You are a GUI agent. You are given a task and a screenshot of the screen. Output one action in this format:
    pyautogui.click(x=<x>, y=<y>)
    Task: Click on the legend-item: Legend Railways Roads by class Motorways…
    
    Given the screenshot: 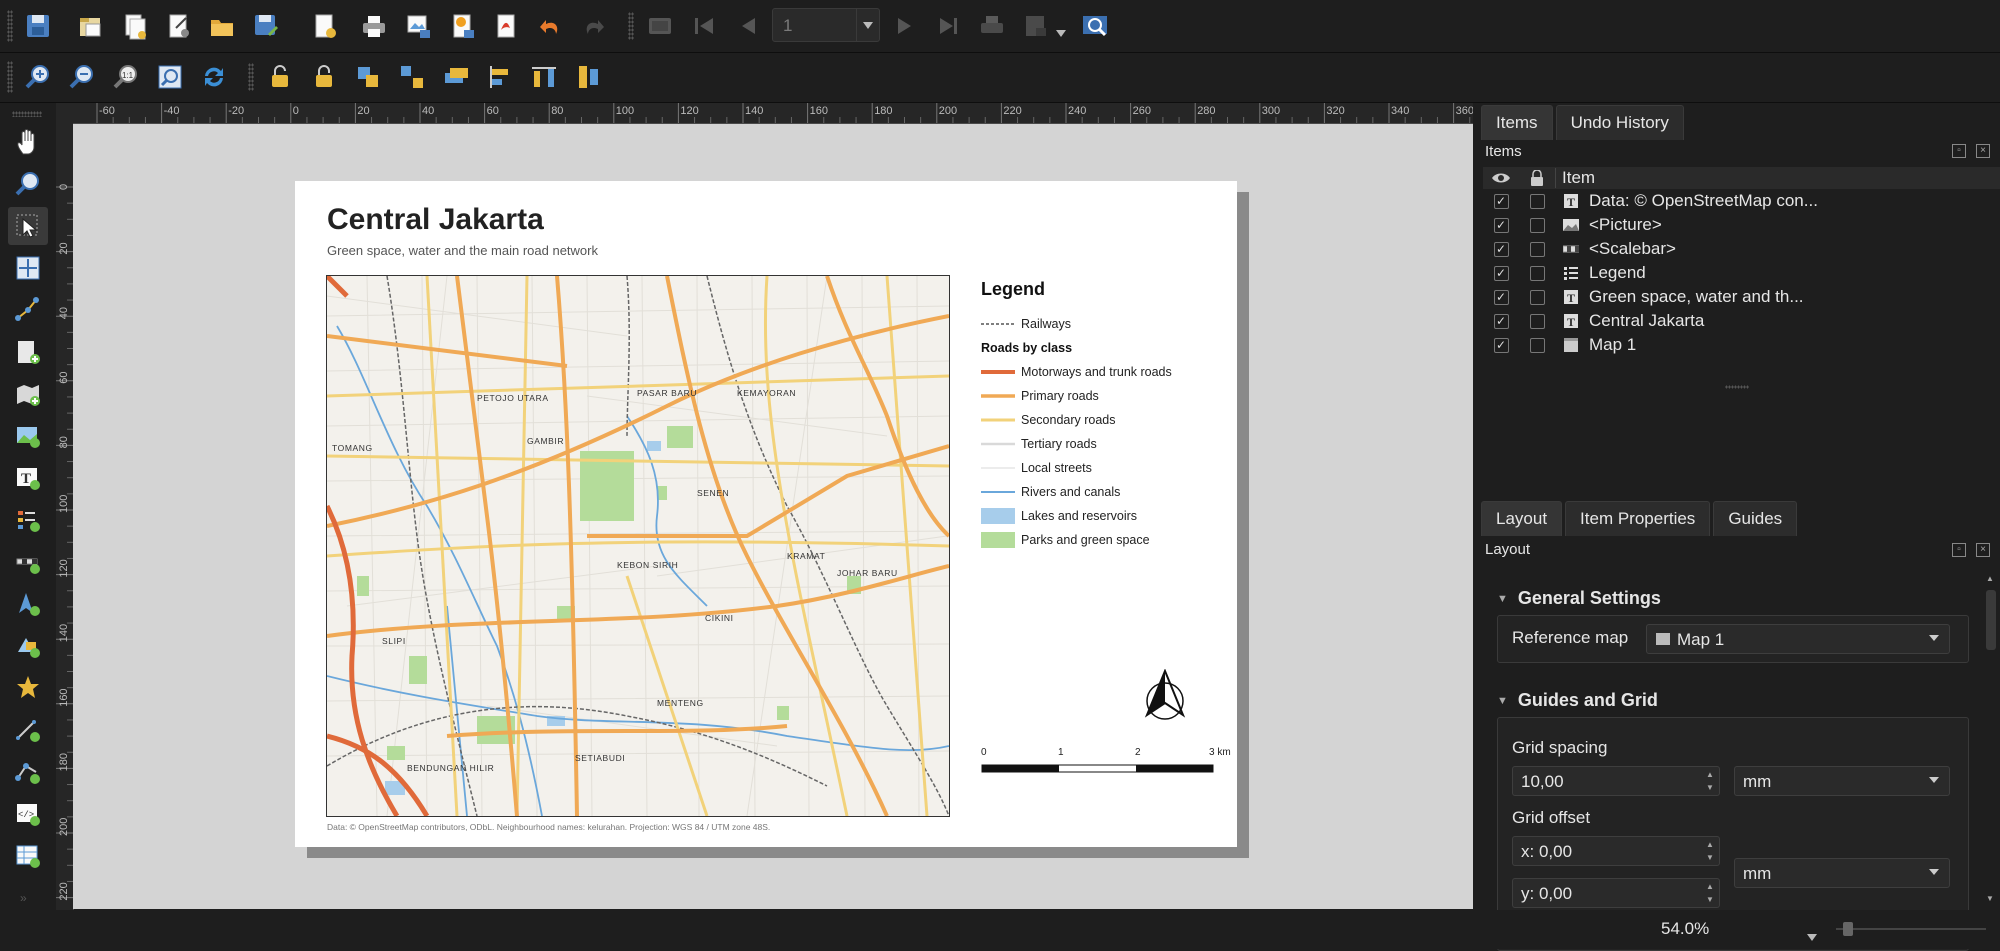 What is the action you would take?
    pyautogui.click(x=1106, y=415)
    